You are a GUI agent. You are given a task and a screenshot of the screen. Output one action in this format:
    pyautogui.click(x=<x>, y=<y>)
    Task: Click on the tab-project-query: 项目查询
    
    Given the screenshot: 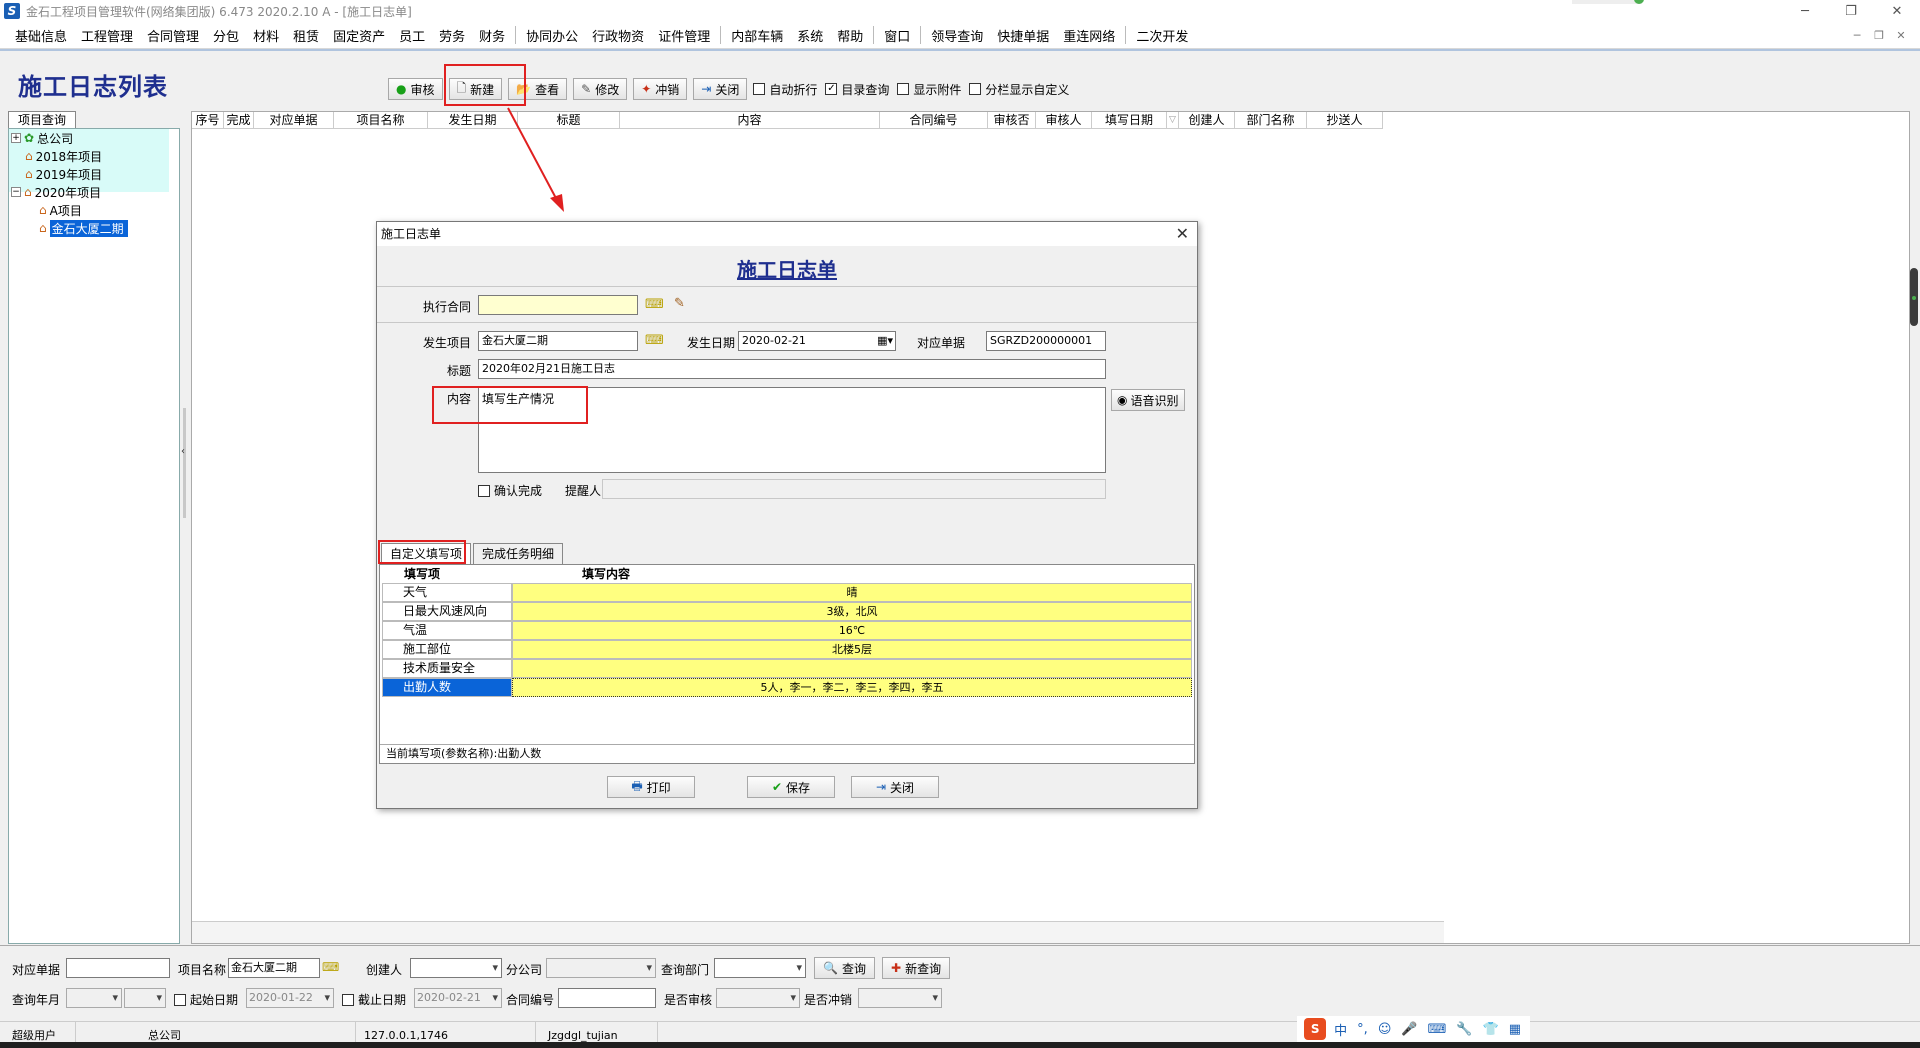 What is the action you would take?
    pyautogui.click(x=42, y=119)
    